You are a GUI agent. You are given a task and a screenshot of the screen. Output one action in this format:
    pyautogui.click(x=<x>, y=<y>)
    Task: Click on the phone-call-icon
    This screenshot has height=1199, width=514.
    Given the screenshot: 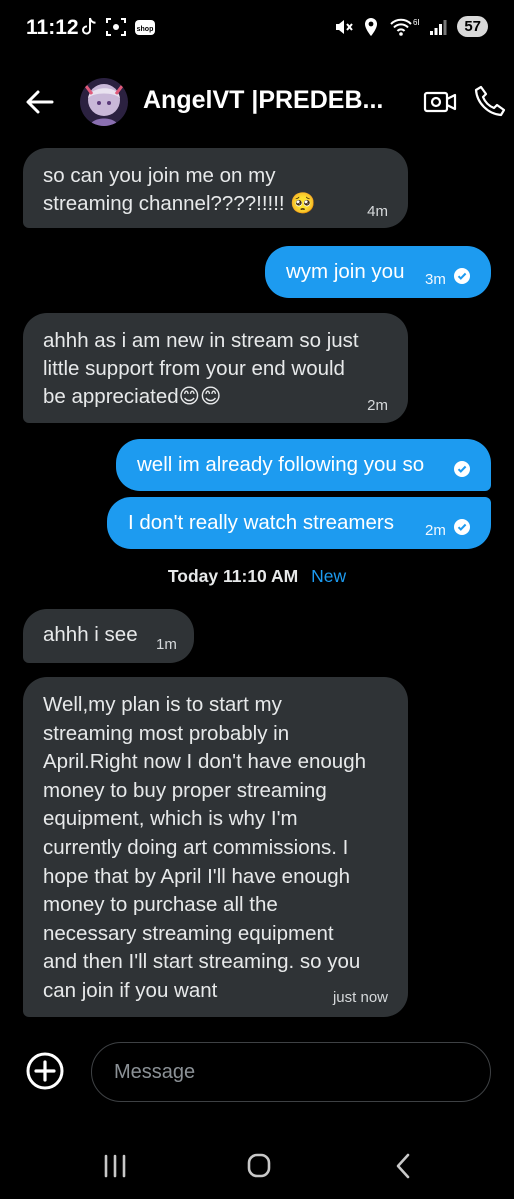 What is the action you would take?
    pyautogui.click(x=490, y=101)
    